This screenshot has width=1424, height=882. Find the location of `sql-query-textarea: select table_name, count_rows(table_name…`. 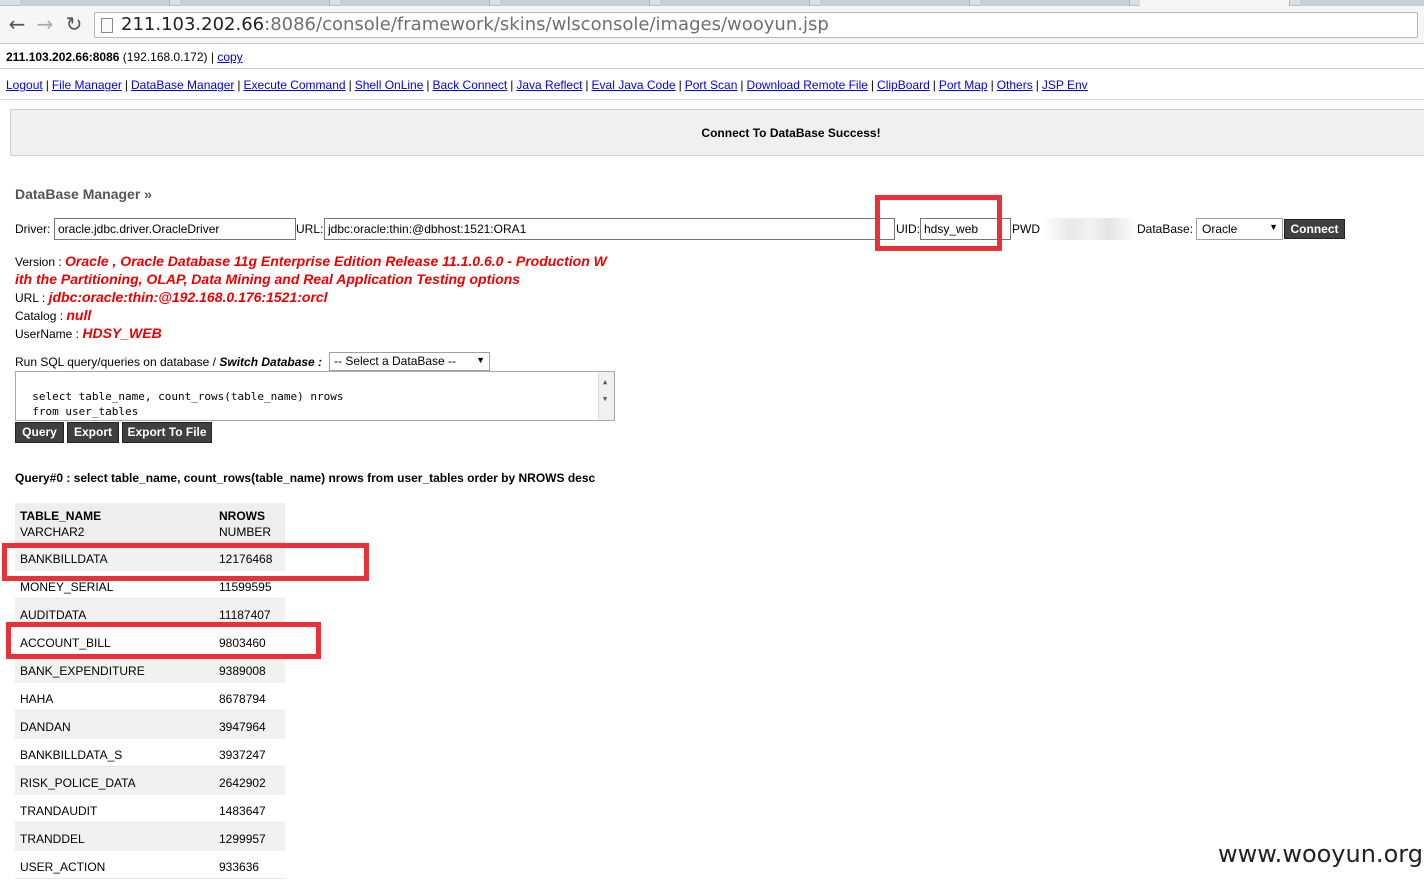

sql-query-textarea: select table_name, count_rows(table_name… is located at coordinates (315, 396).